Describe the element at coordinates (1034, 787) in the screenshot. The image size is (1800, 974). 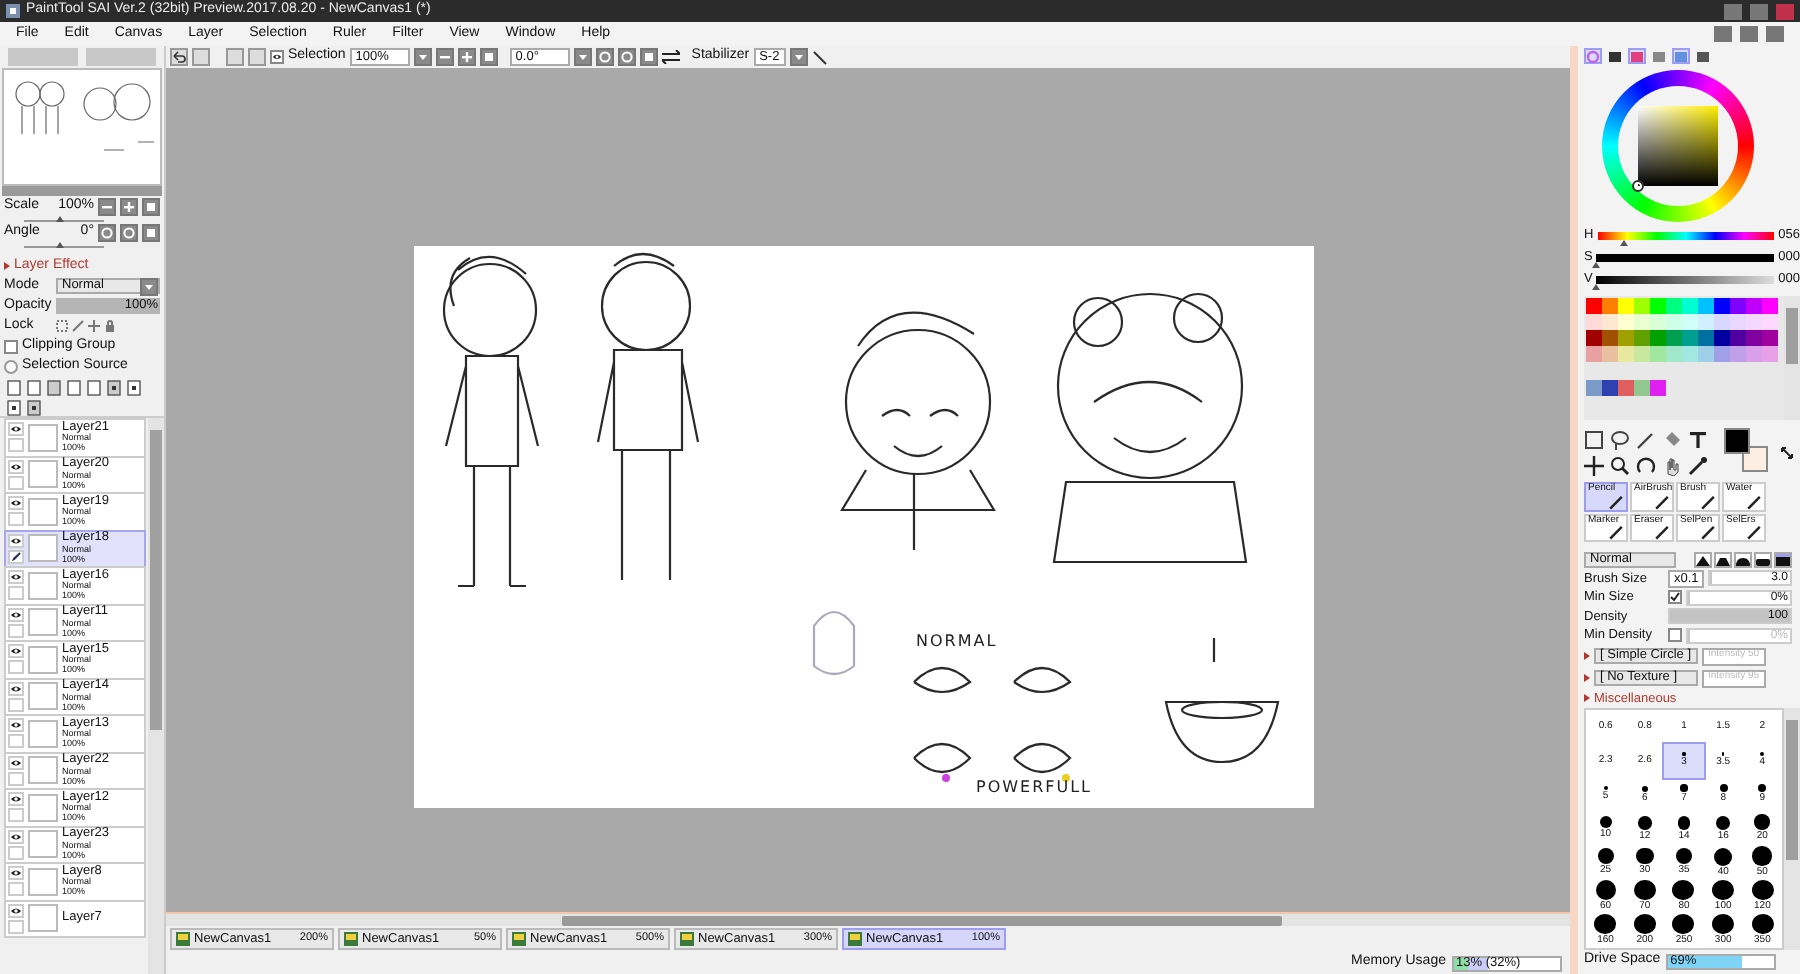
I see `handwritten-label: POWERFULL` at that location.